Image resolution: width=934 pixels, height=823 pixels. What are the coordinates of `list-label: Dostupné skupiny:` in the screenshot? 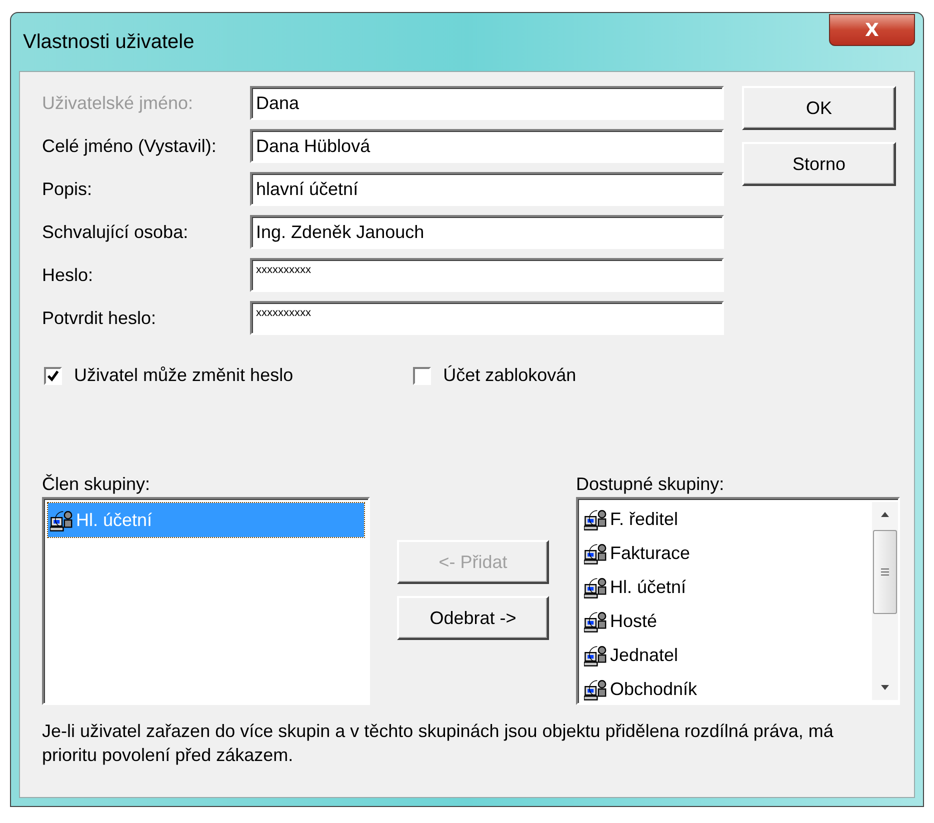 It's located at (651, 484).